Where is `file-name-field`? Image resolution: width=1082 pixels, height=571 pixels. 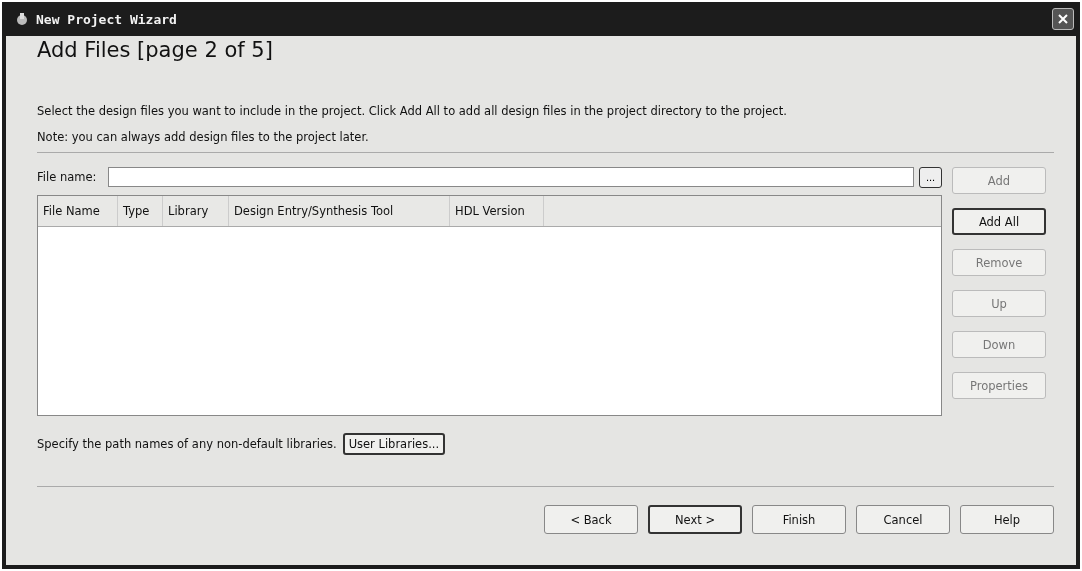
file-name-field is located at coordinates (511, 177).